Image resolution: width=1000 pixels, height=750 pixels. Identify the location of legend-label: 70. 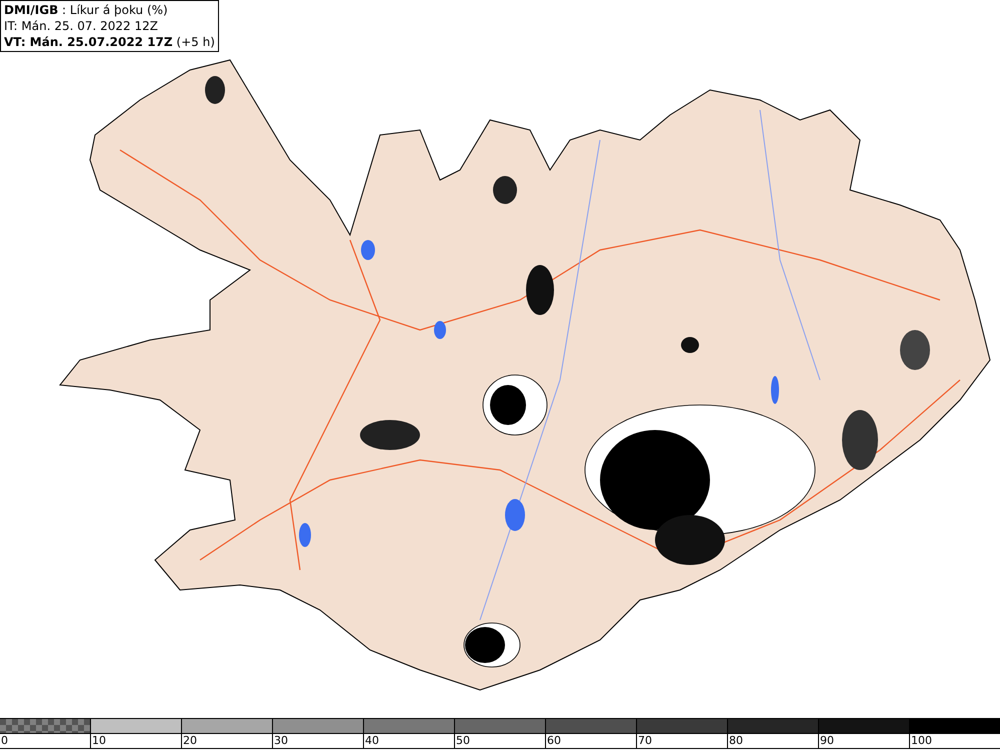
(644, 741).